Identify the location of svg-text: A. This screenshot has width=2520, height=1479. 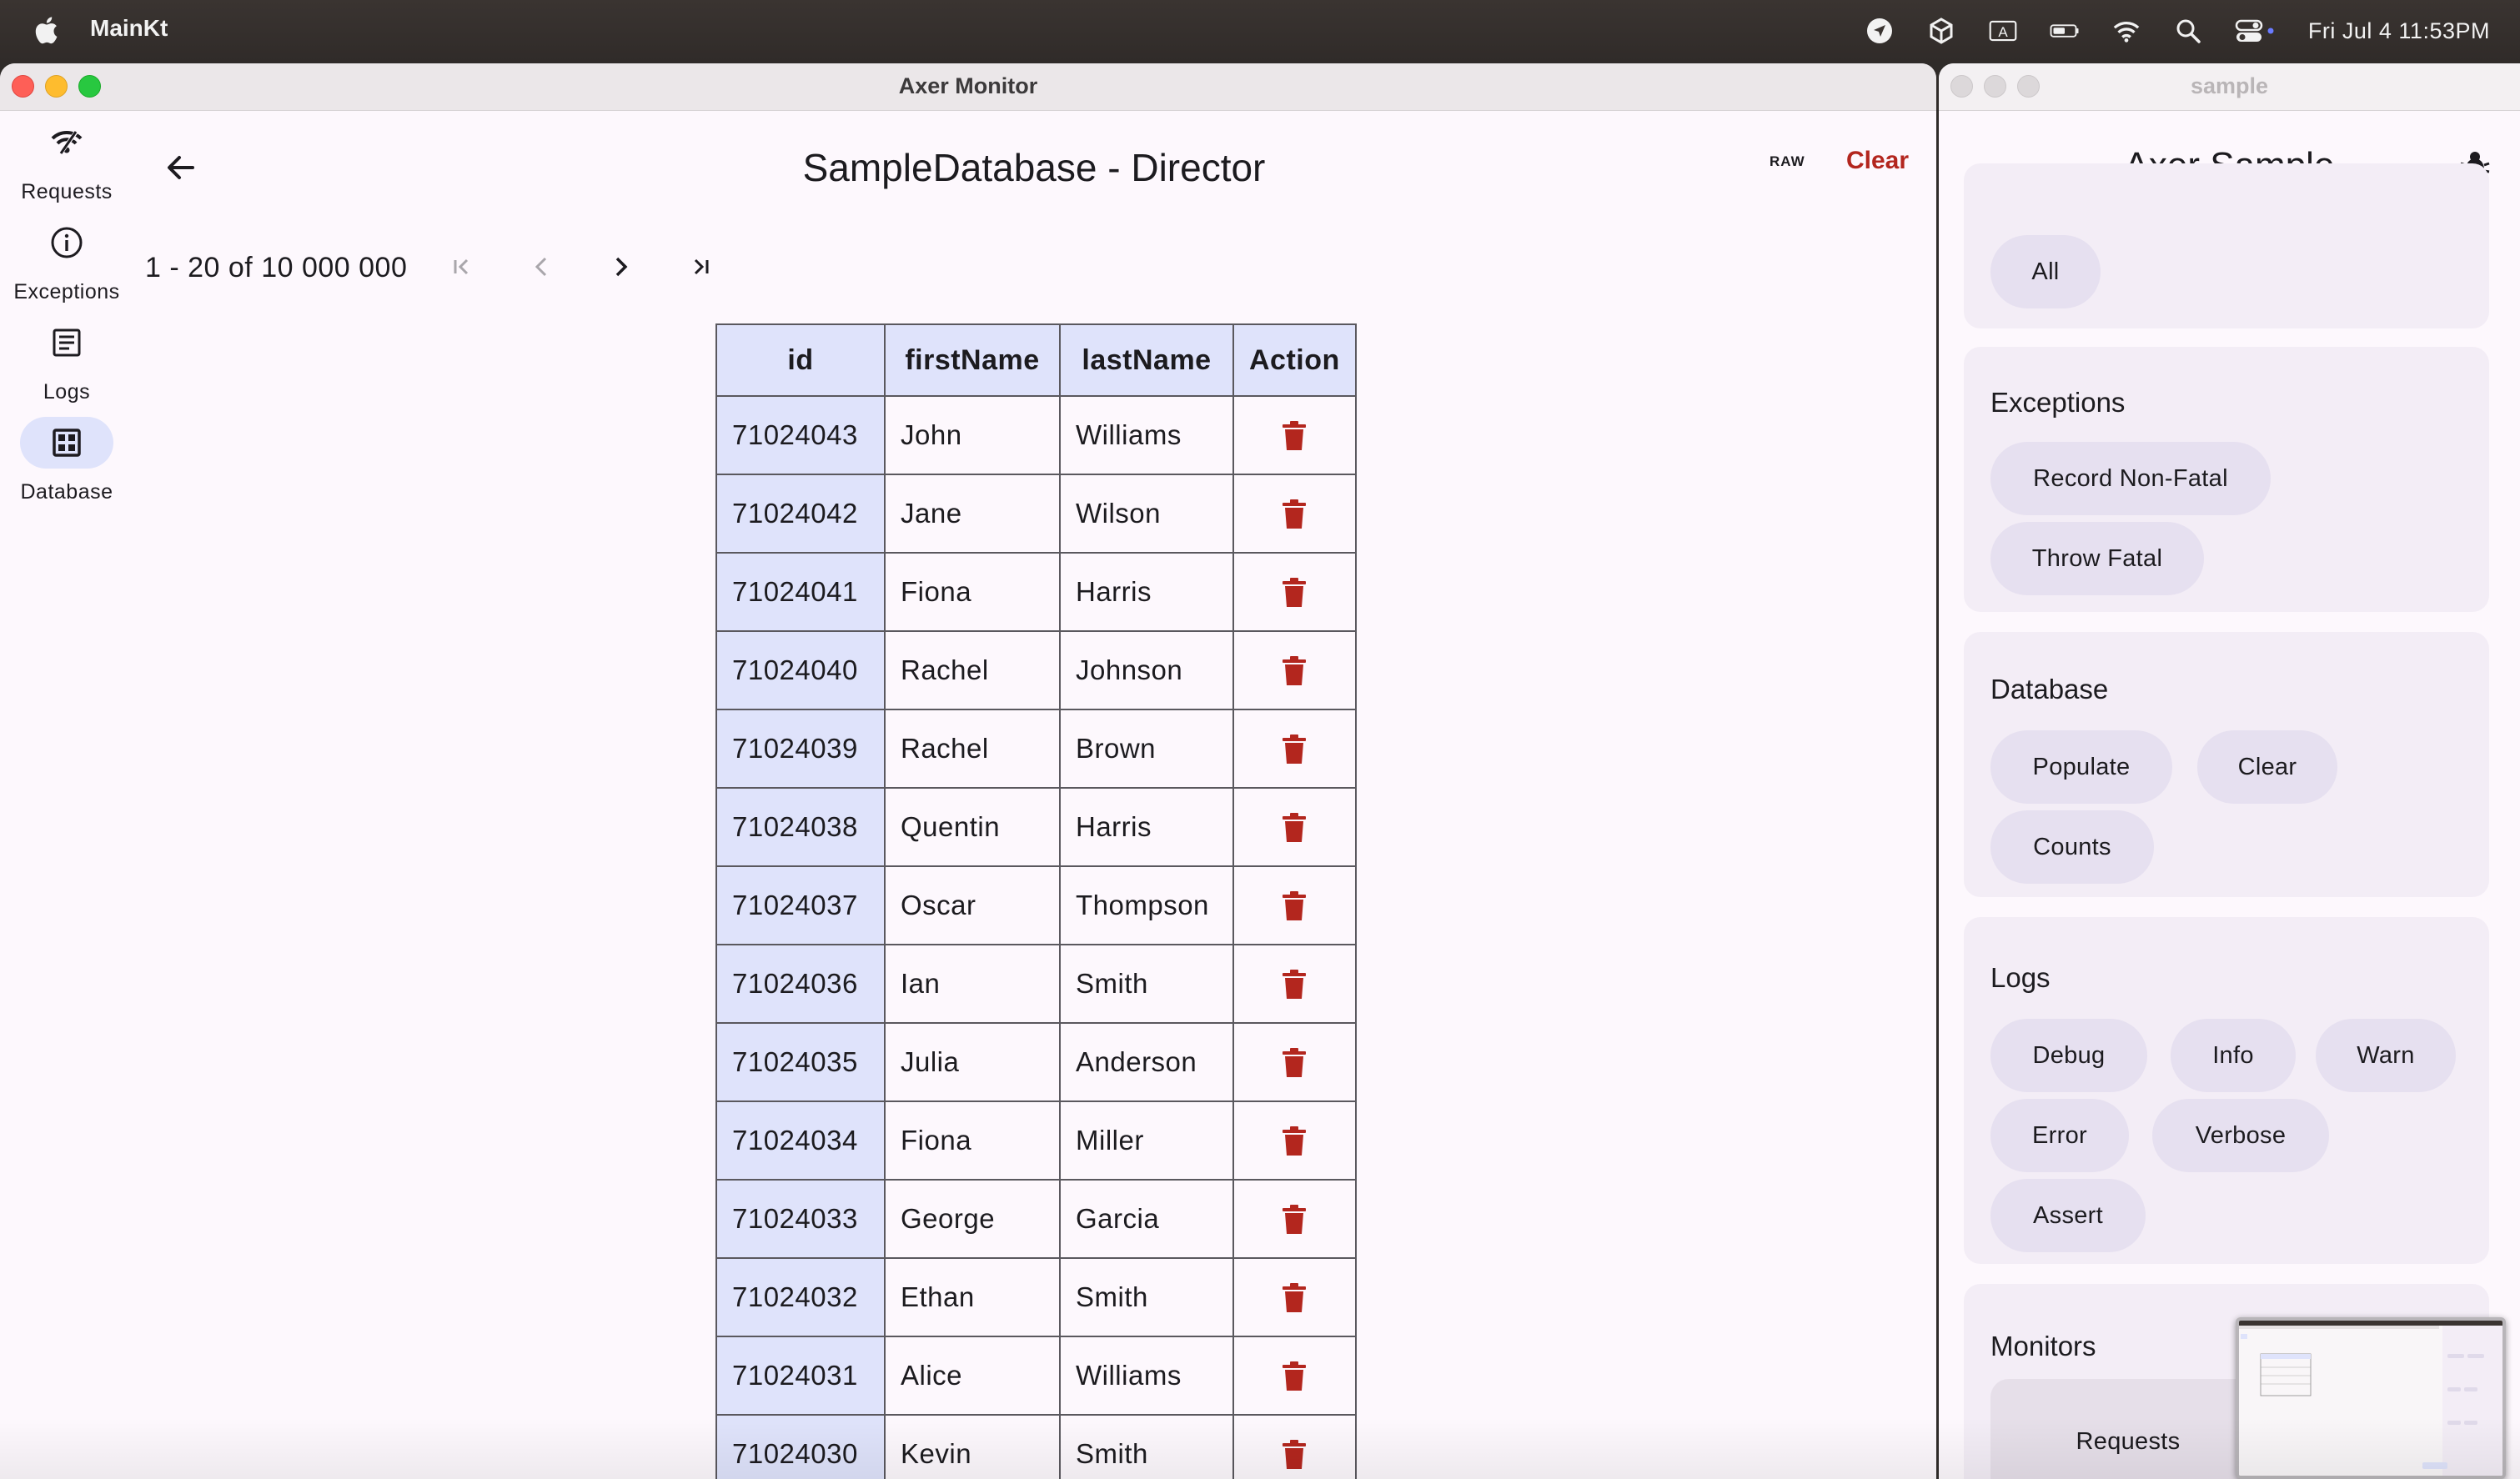
(2003, 32).